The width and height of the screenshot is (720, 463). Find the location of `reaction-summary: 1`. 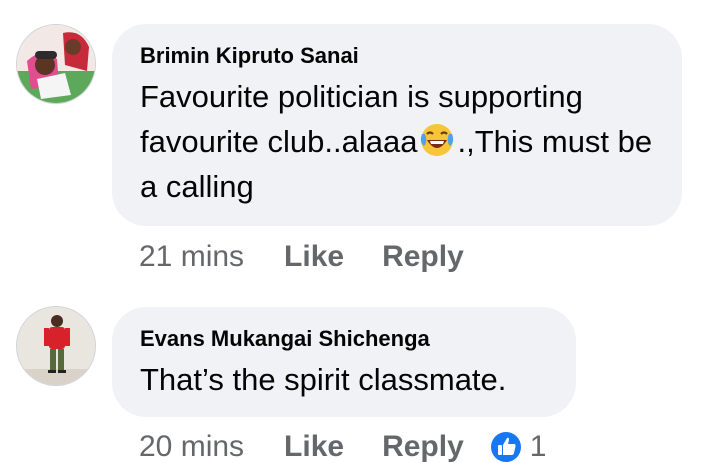

reaction-summary: 1 is located at coordinates (518, 446).